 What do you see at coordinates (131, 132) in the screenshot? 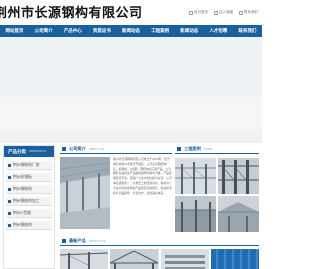
I see `banner-shade` at bounding box center [131, 132].